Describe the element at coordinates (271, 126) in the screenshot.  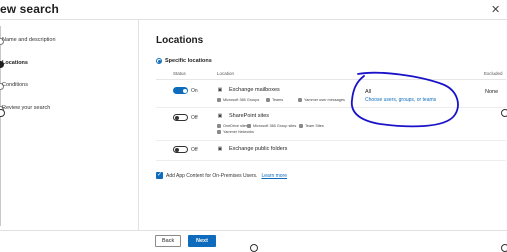
I see `sub-location: Microsoft 365 Group sites` at that location.